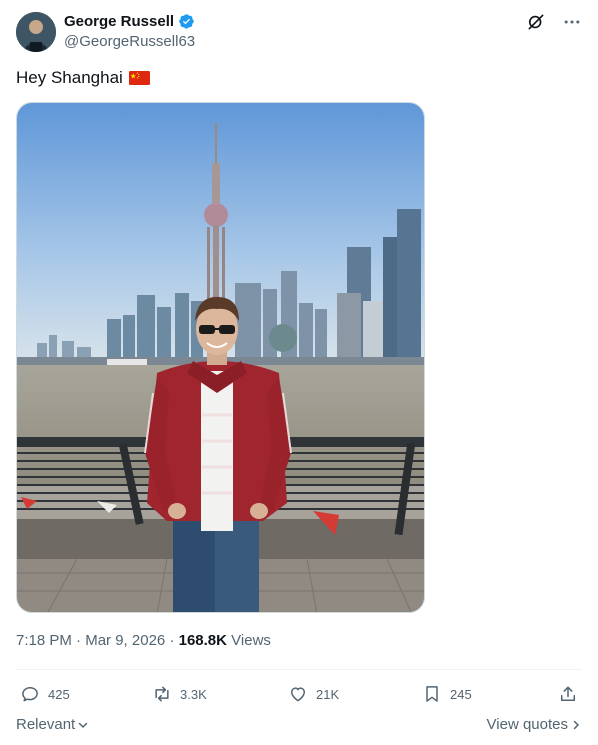  Describe the element at coordinates (527, 724) in the screenshot. I see `view-quotes-label: View quotes` at that location.